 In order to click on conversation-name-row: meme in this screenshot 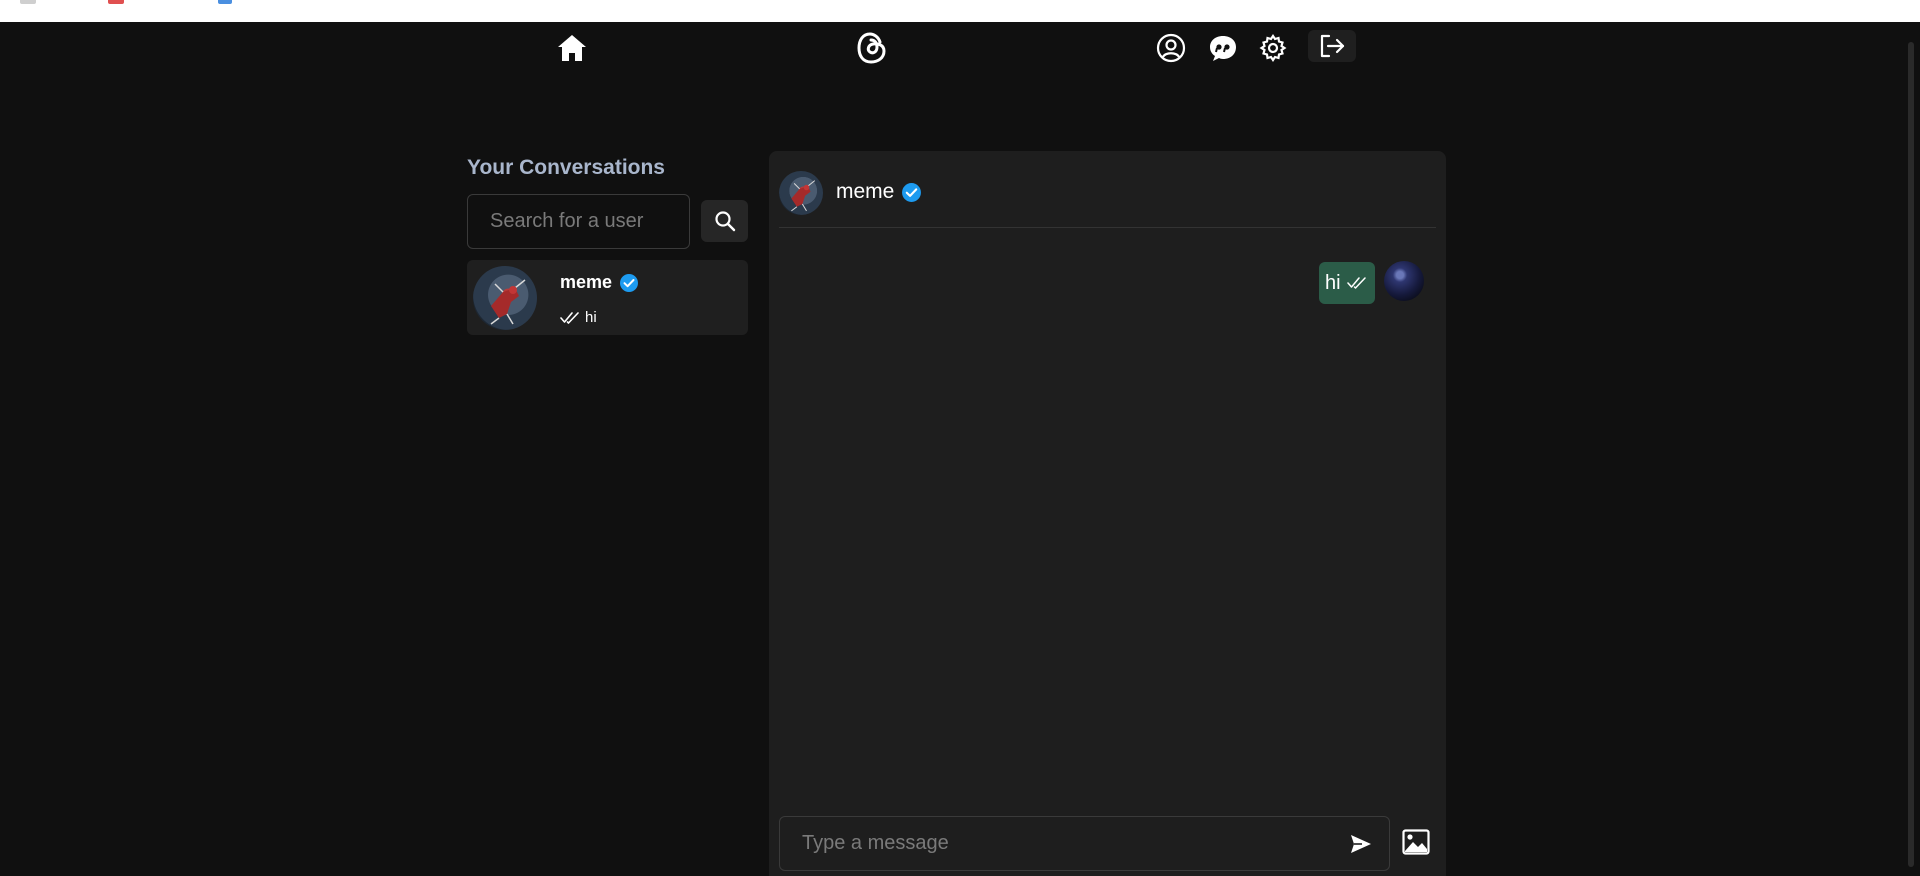, I will do `click(599, 282)`.